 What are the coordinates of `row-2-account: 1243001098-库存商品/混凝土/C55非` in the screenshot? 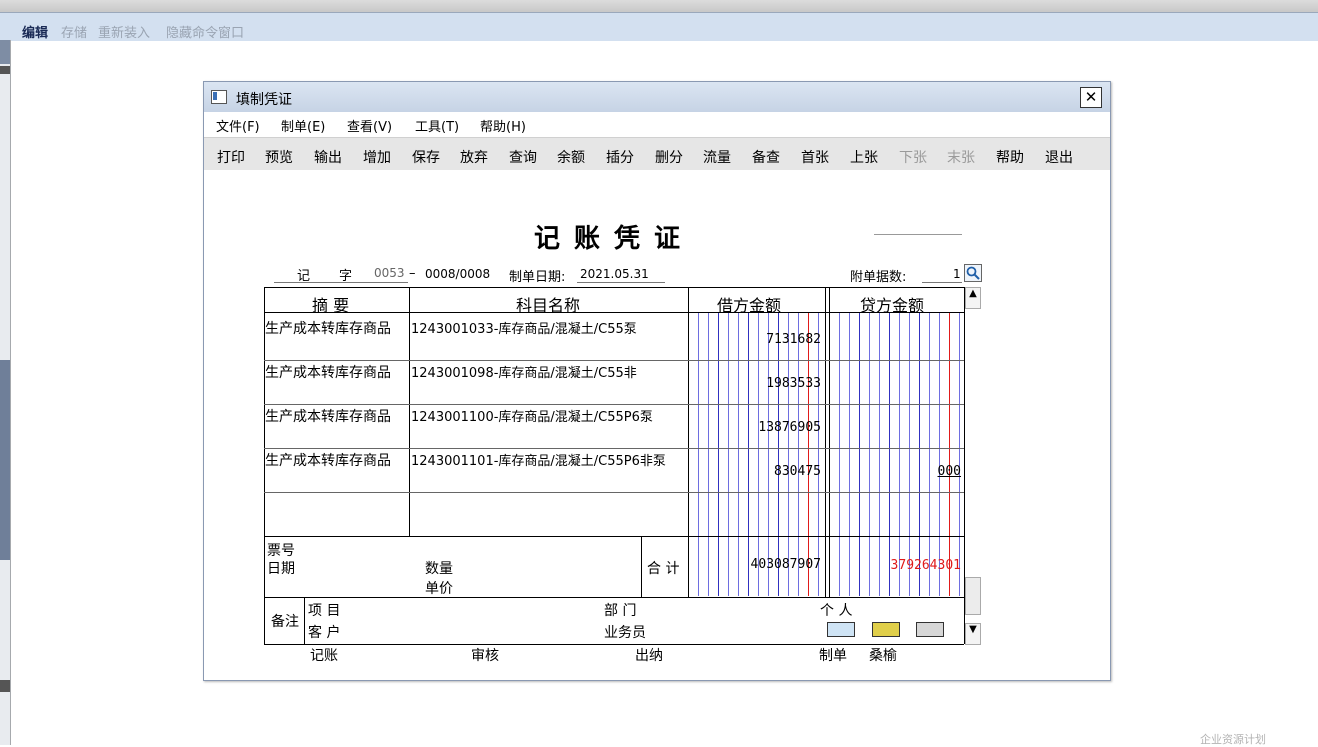 It's located at (524, 371).